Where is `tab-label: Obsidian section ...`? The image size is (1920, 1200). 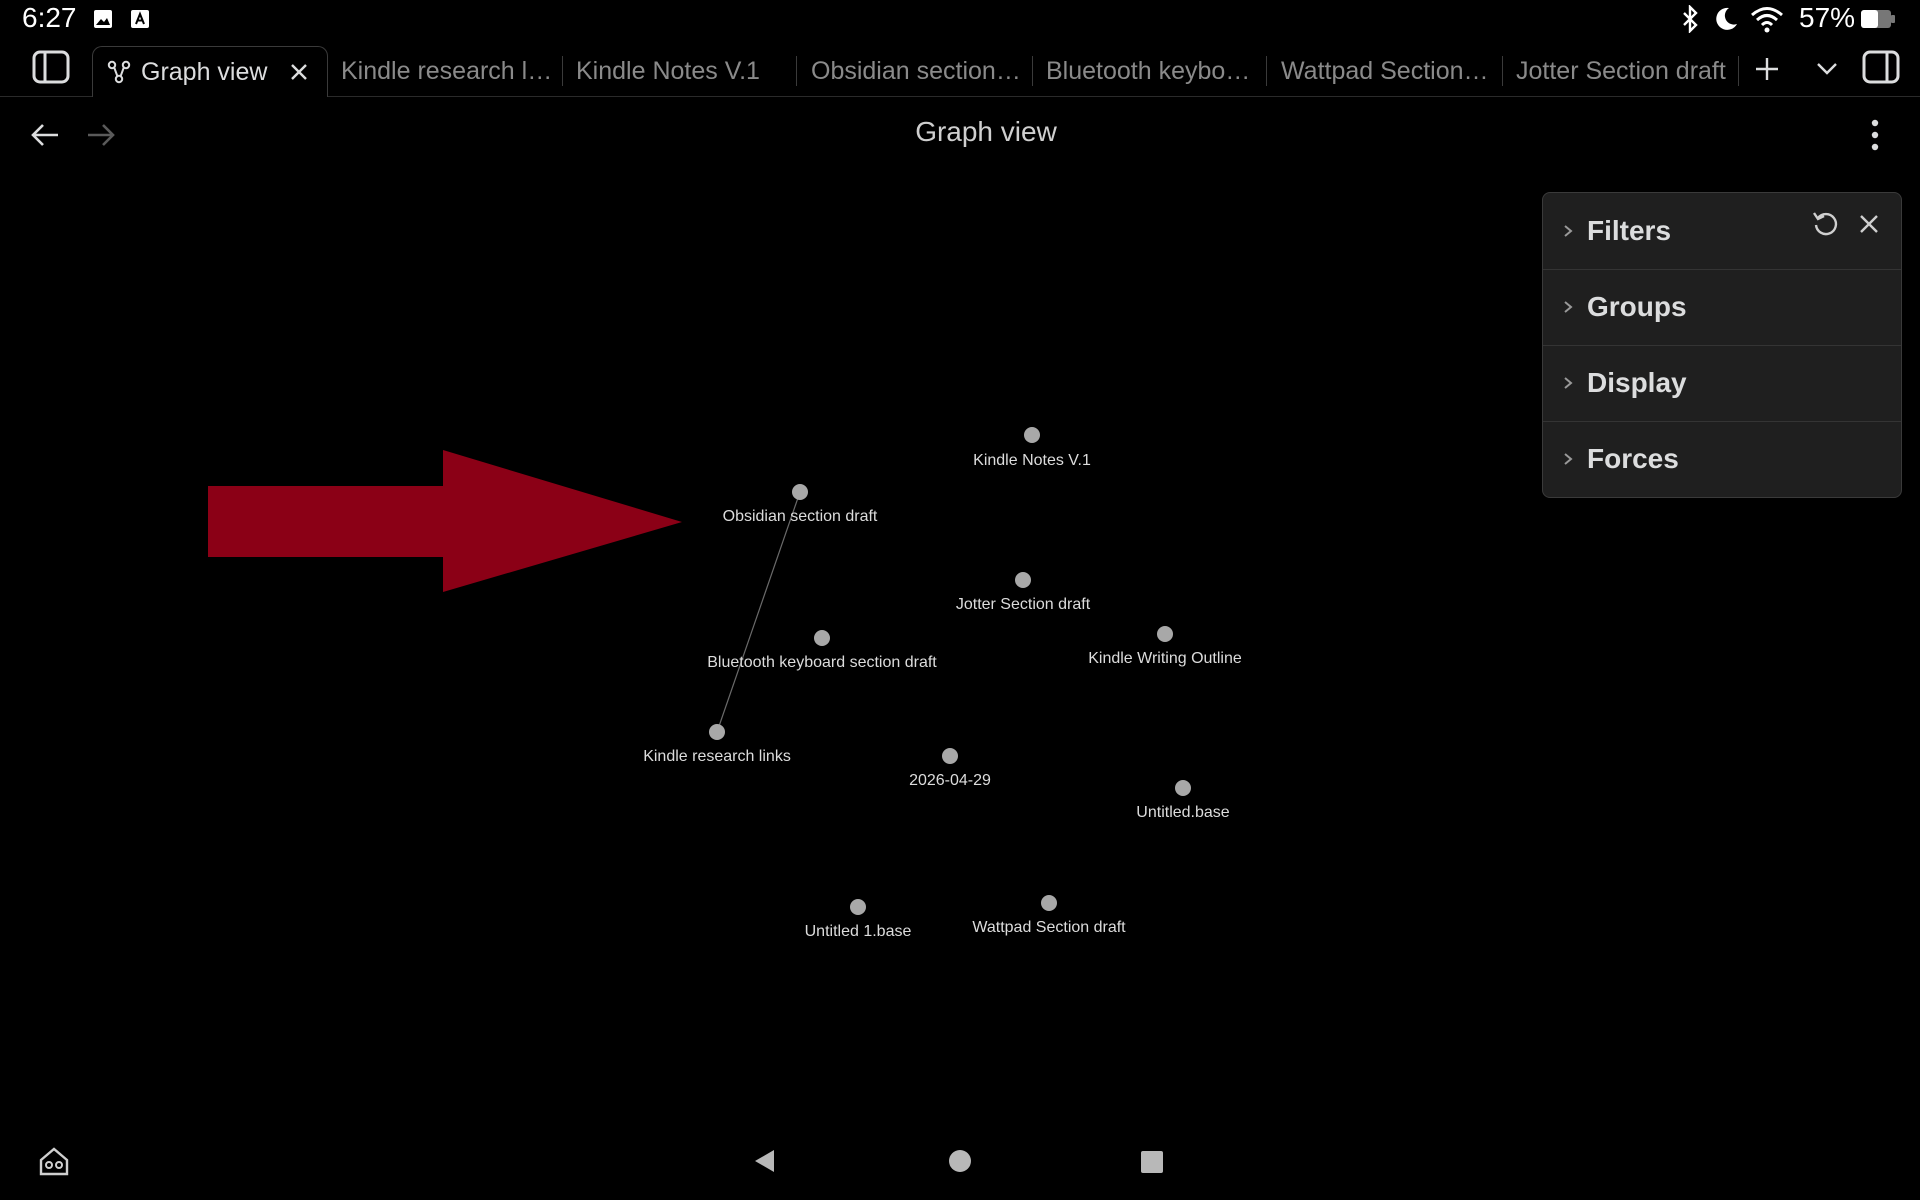
tab-label: Obsidian section ... is located at coordinates (917, 70).